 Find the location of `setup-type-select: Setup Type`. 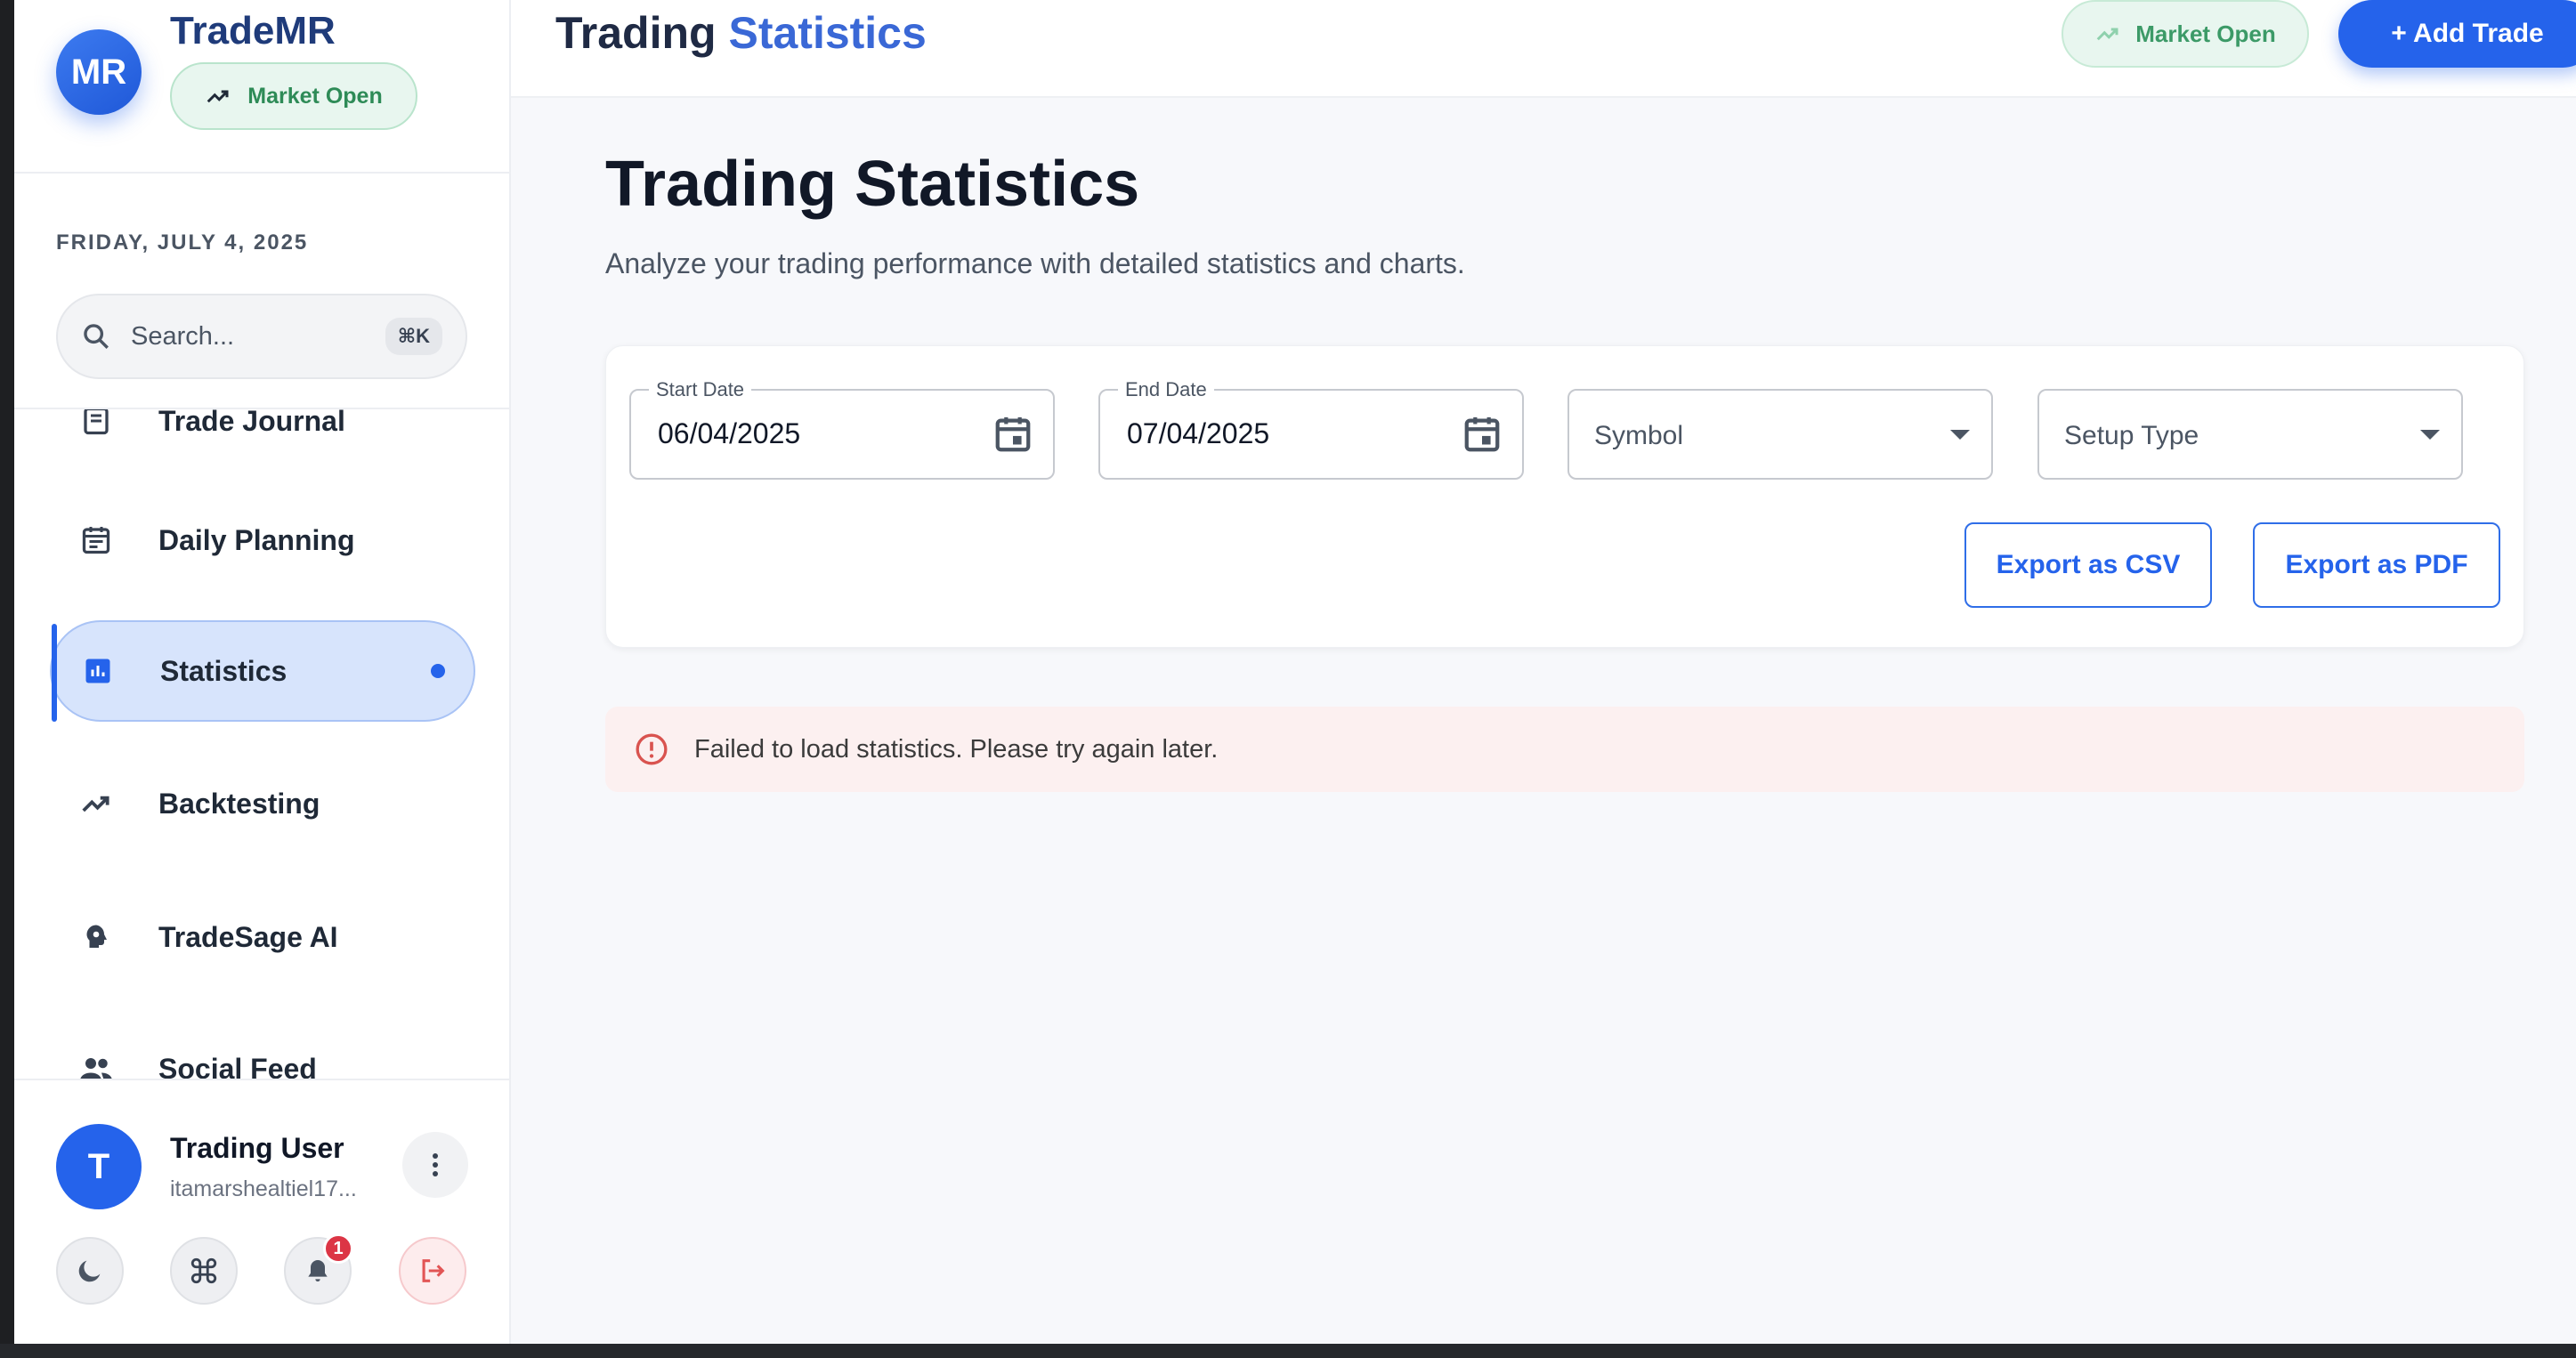

setup-type-select: Setup Type is located at coordinates (2250, 434).